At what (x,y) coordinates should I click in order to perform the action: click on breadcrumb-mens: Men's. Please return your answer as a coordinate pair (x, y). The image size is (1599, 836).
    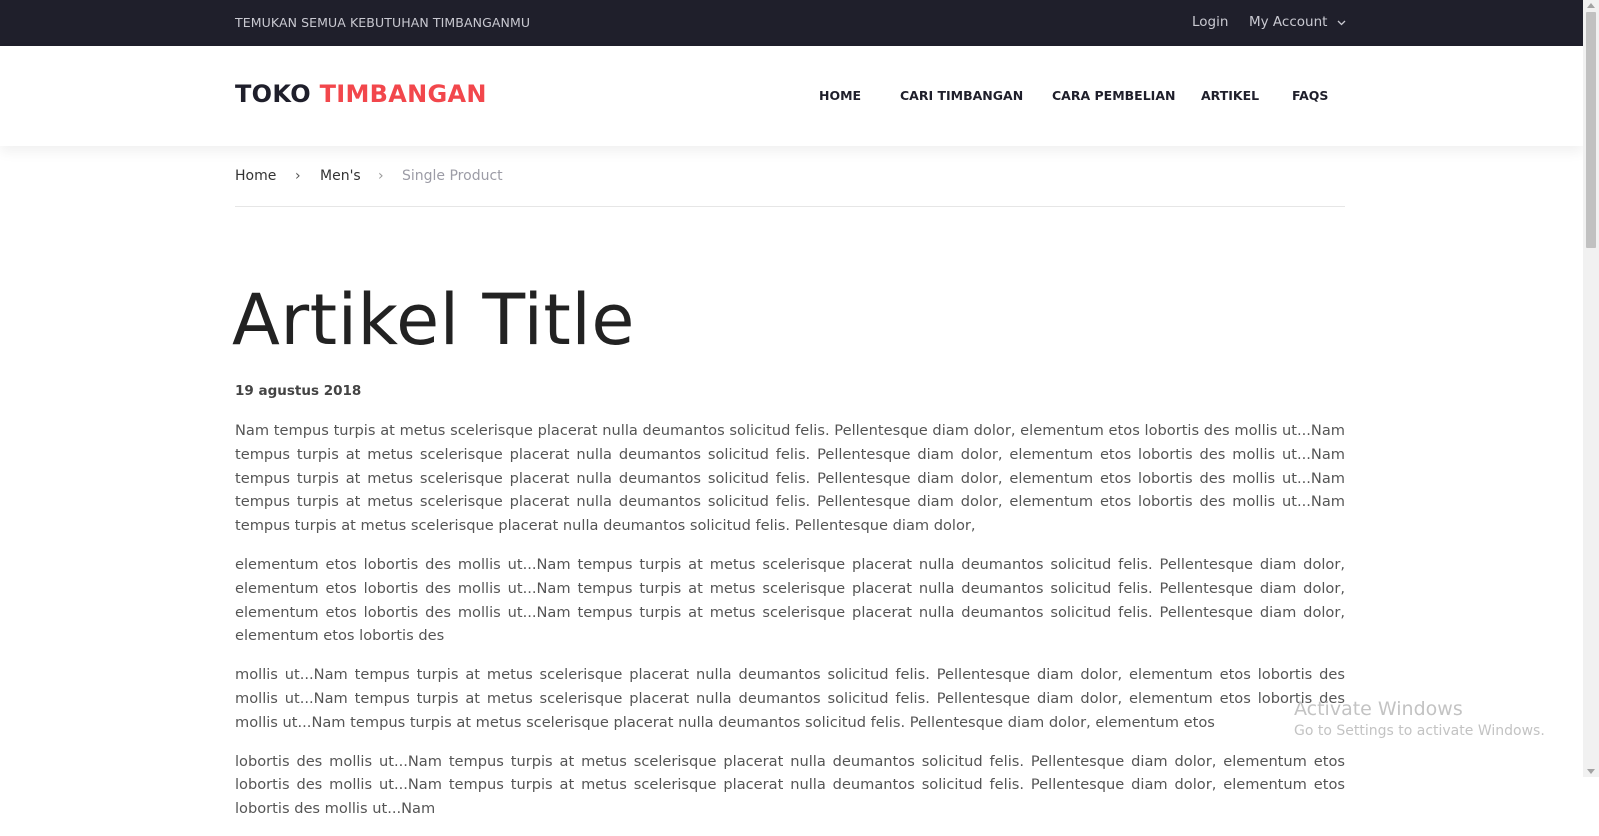
    Looking at the image, I should click on (340, 176).